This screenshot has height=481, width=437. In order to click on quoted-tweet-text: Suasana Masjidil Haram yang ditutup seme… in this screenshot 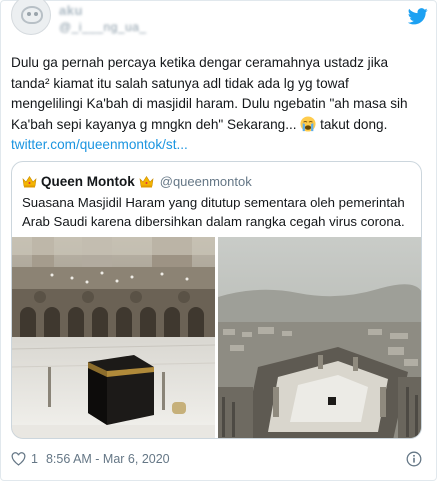, I will do `click(213, 212)`.